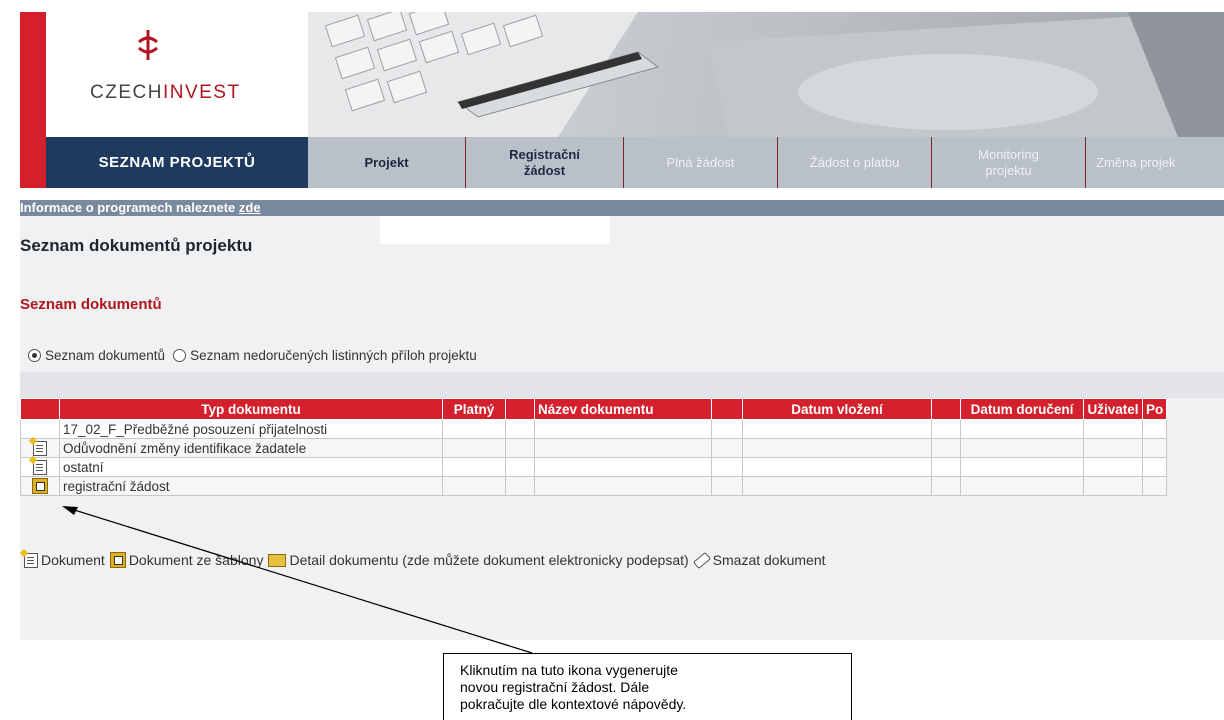 This screenshot has width=1224, height=720. I want to click on callout-arrow, so click(297, 580).